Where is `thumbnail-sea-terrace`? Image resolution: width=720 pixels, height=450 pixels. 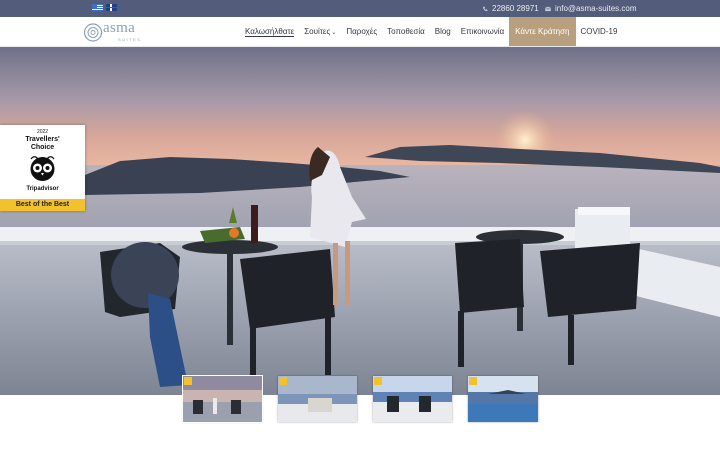
thumbnail-sea-terrace is located at coordinates (412, 399).